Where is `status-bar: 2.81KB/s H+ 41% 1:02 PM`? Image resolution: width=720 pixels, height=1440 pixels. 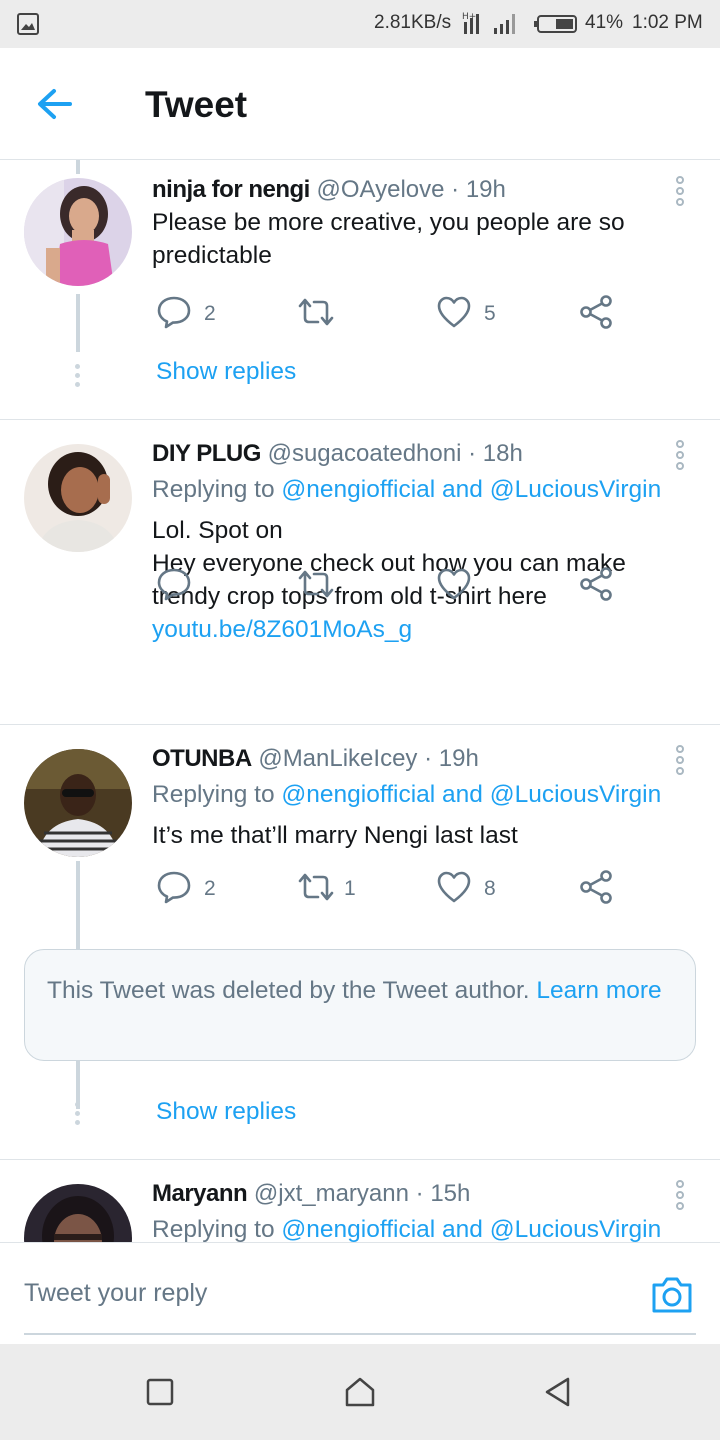
status-bar: 2.81KB/s H+ 41% 1:02 PM is located at coordinates (360, 24).